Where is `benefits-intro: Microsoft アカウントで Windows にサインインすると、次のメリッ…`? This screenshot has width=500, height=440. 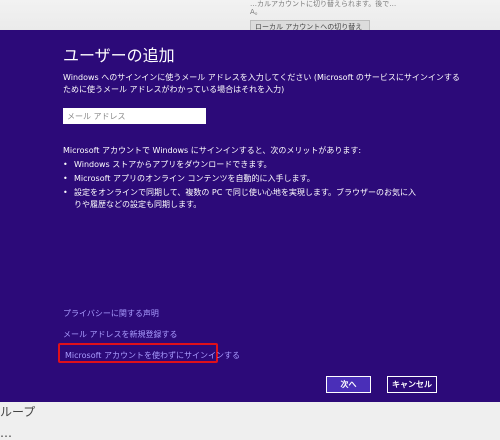
benefits-intro: Microsoft アカウントで Windows にサインインすると、次のメリッ… is located at coordinates (212, 150).